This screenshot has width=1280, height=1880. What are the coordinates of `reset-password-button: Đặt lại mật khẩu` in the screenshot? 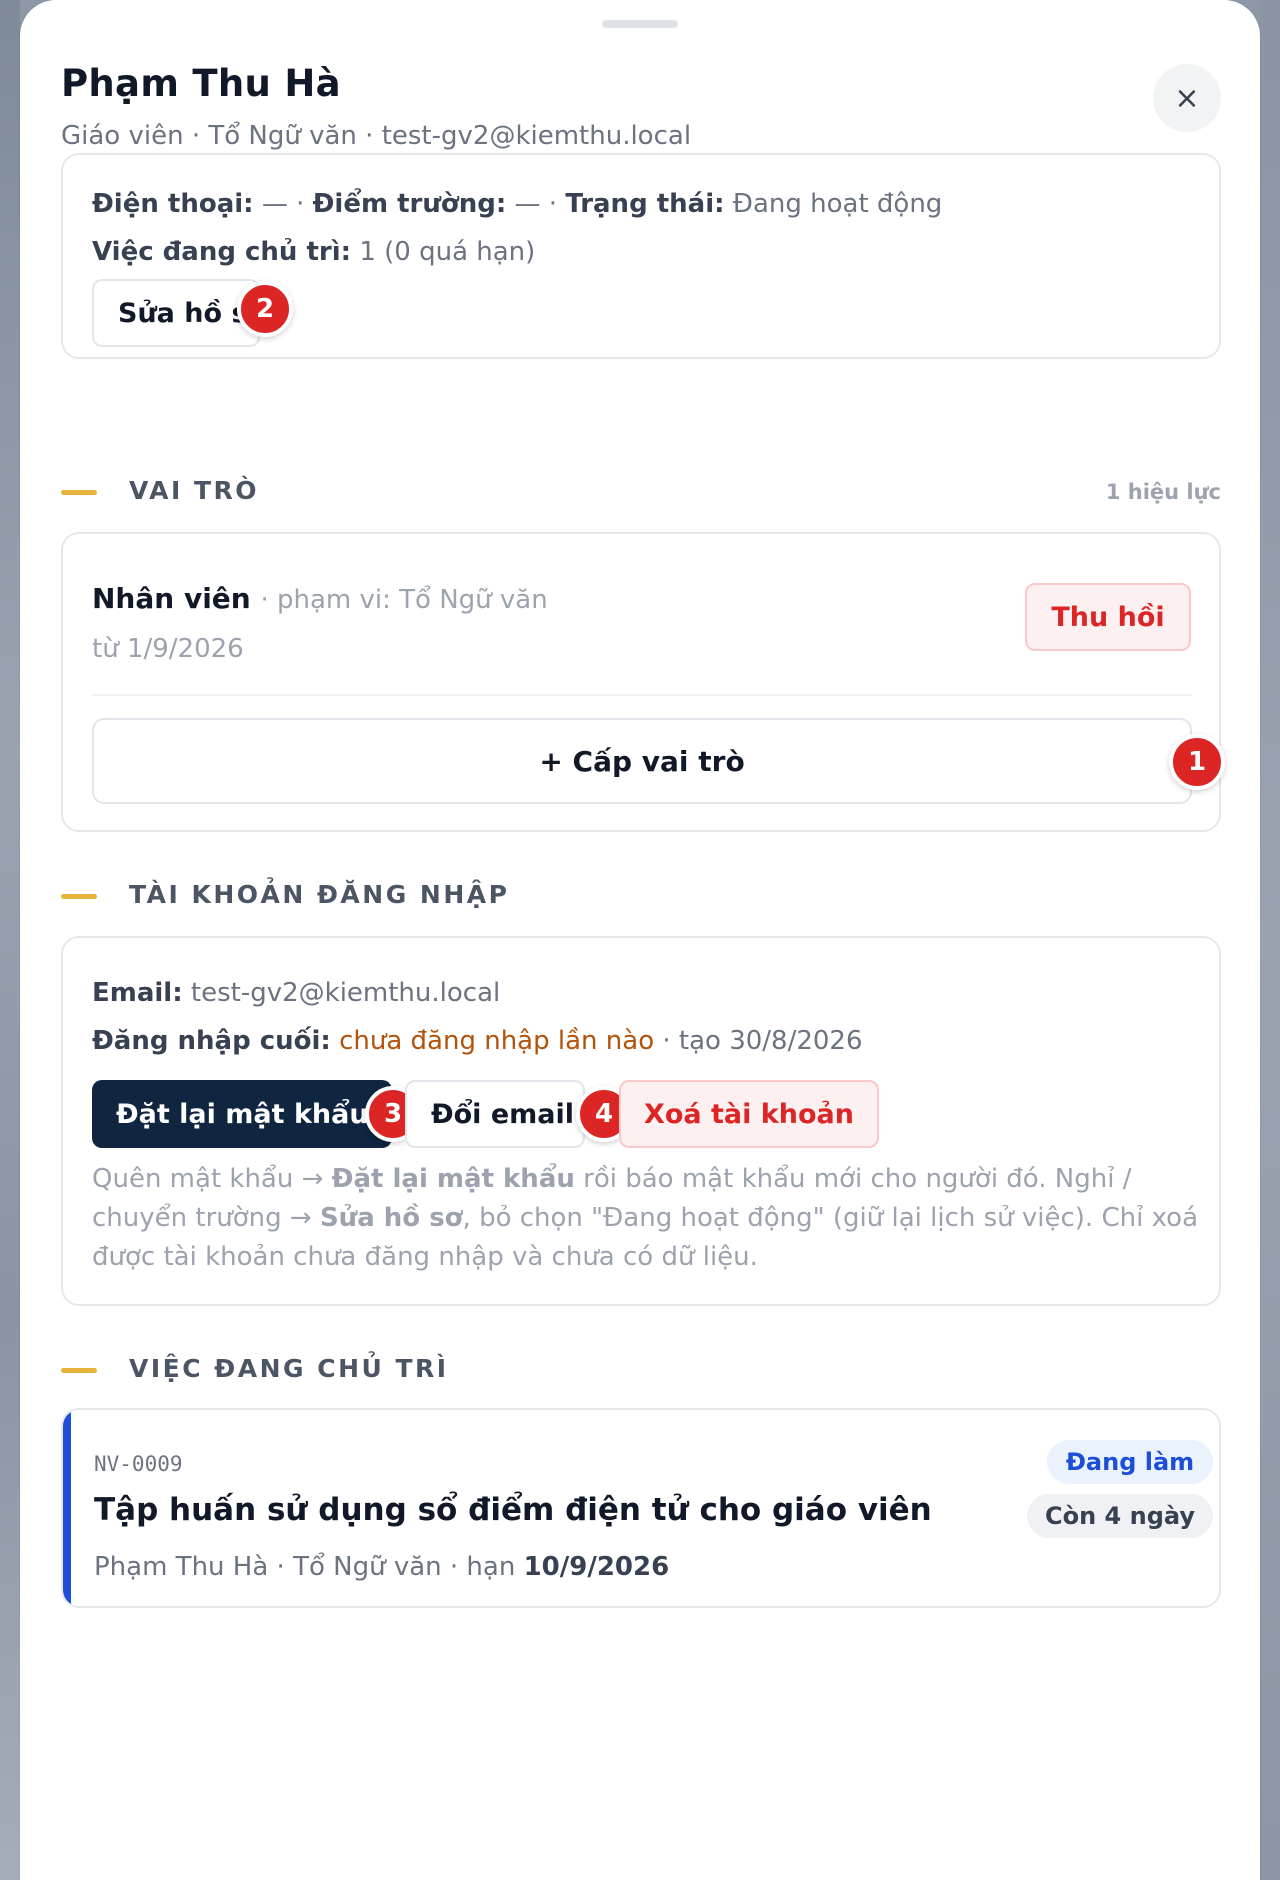 It's located at (242, 1114).